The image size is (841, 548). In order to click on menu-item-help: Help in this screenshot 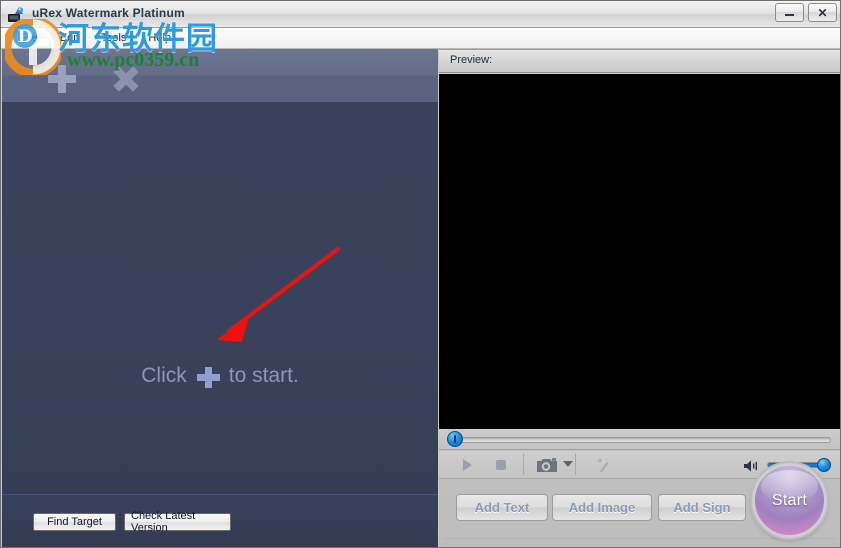, I will do `click(159, 38)`.